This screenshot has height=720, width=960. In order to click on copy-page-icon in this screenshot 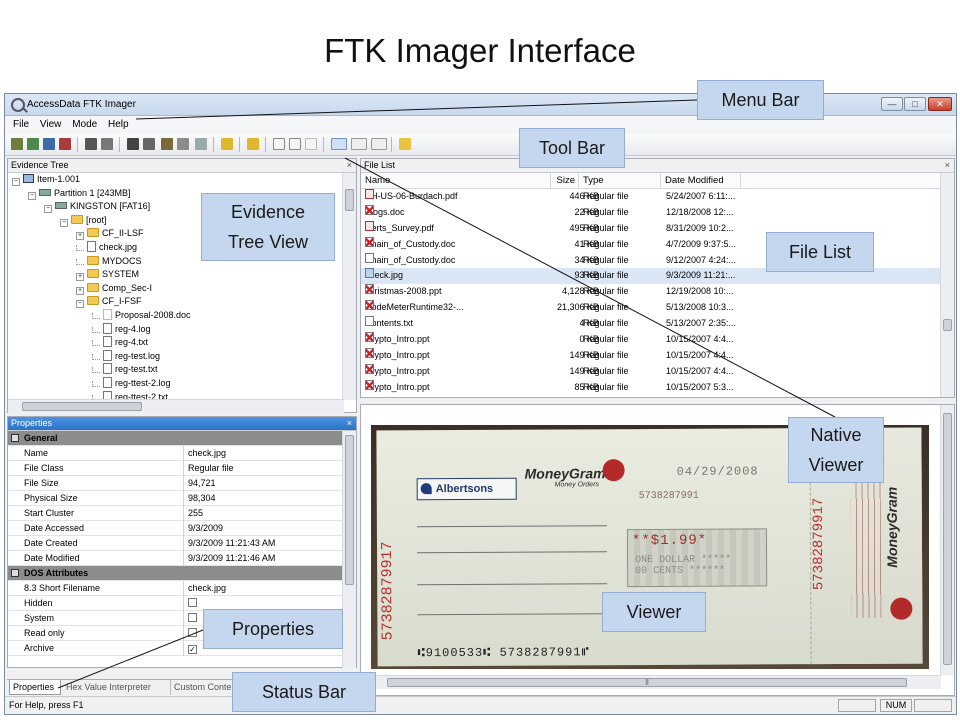, I will do `click(311, 144)`.